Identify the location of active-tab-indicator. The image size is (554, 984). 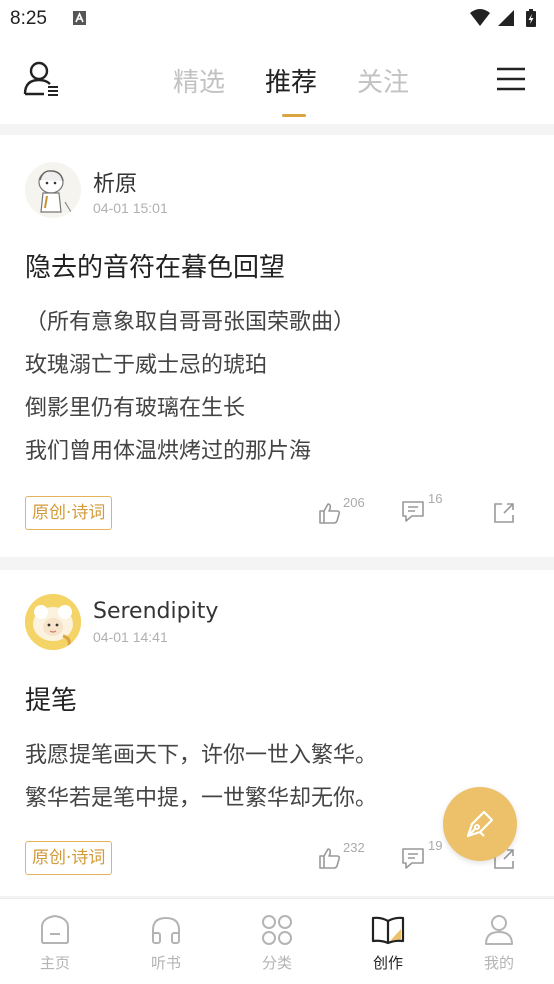
(294, 115).